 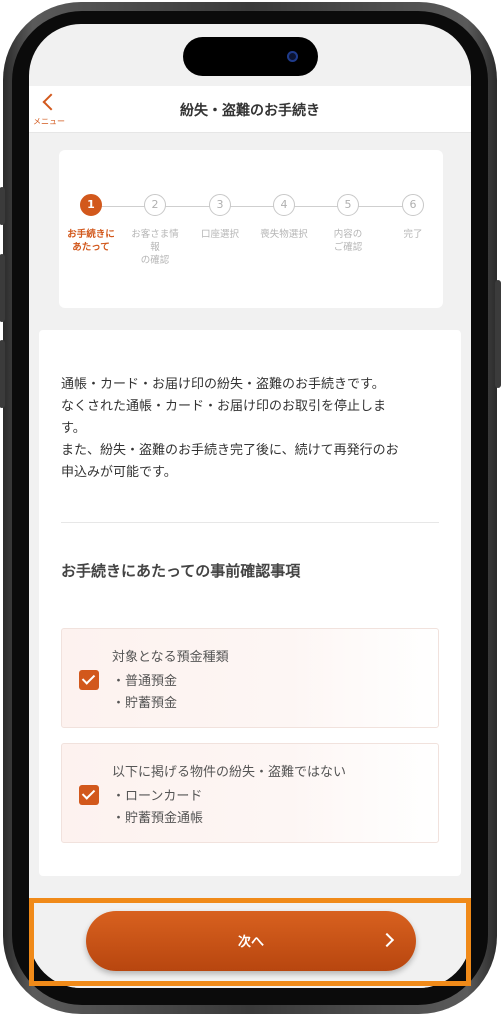 What do you see at coordinates (413, 205) in the screenshot?
I see `step-6-number: 6` at bounding box center [413, 205].